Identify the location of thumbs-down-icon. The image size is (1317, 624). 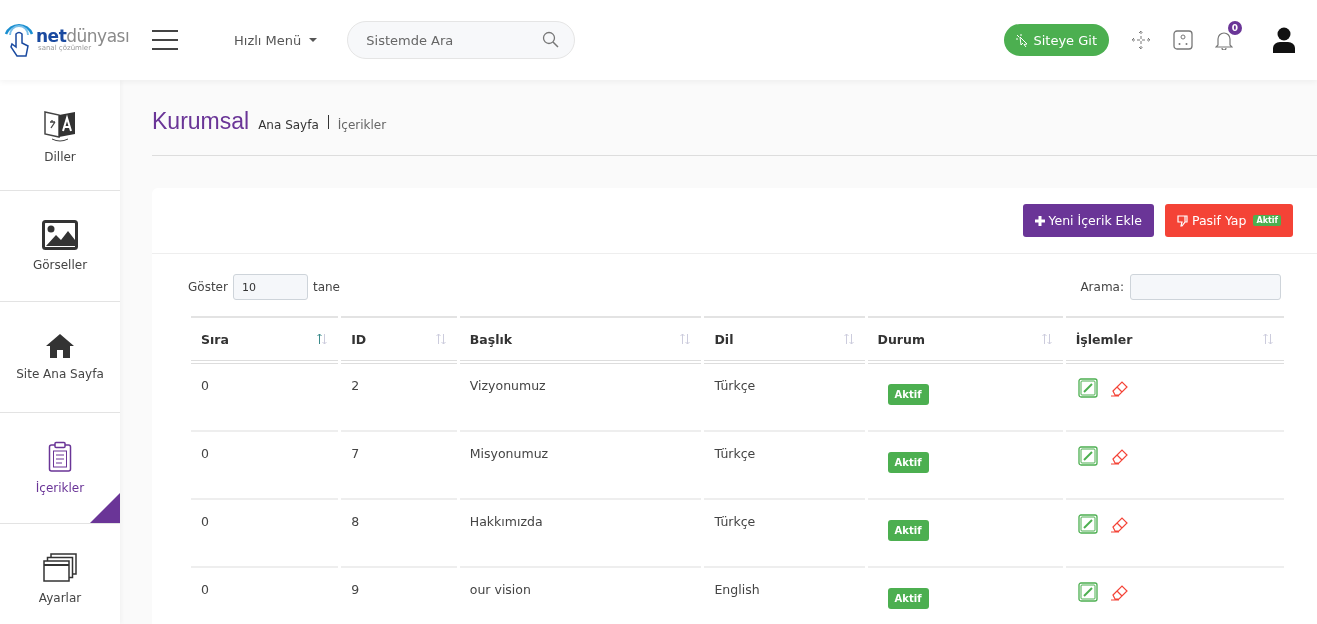
(1182, 220).